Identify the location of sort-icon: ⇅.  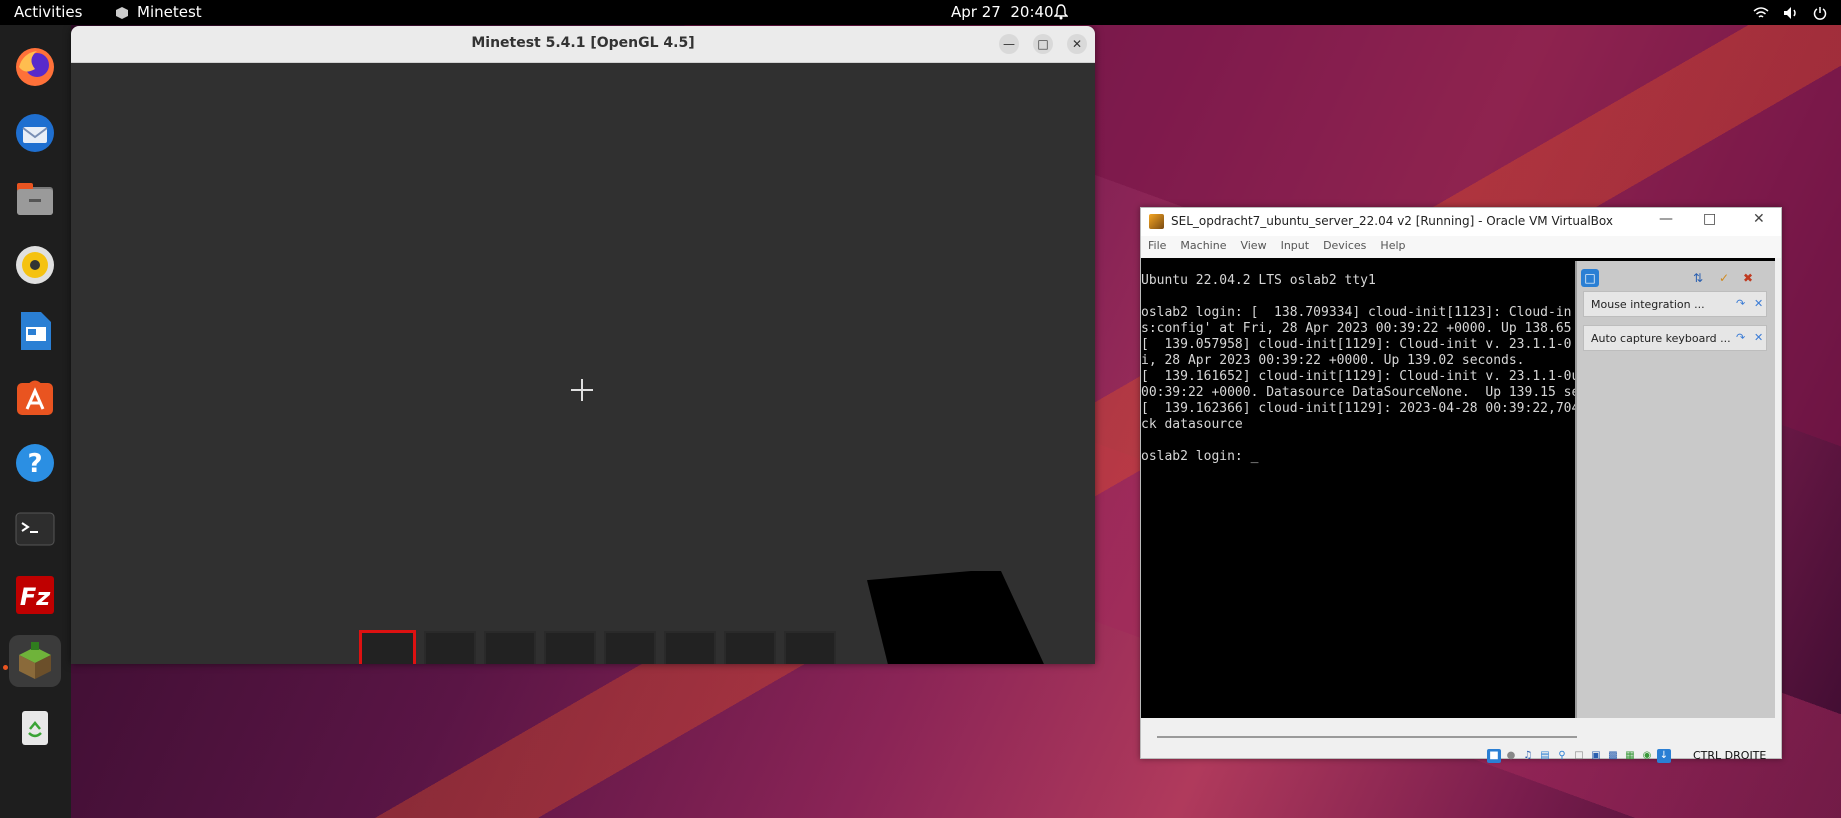
(1698, 278).